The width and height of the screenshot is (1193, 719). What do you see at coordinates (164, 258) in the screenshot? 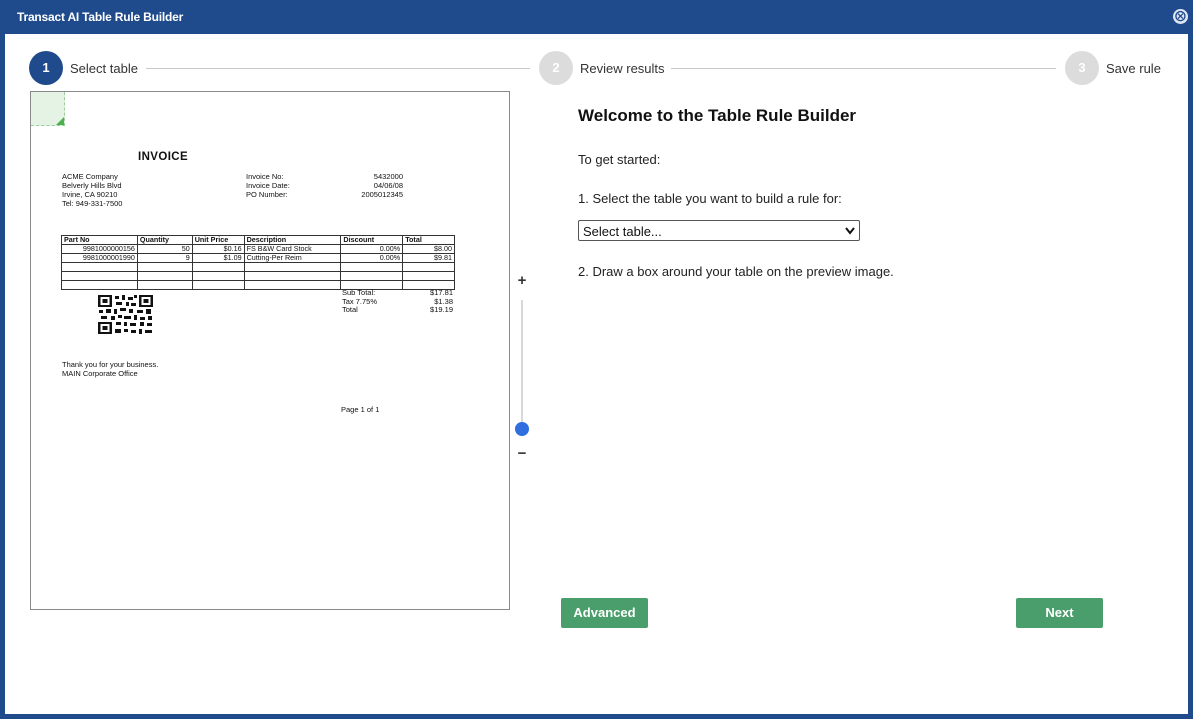
I see `table-cell: 9` at bounding box center [164, 258].